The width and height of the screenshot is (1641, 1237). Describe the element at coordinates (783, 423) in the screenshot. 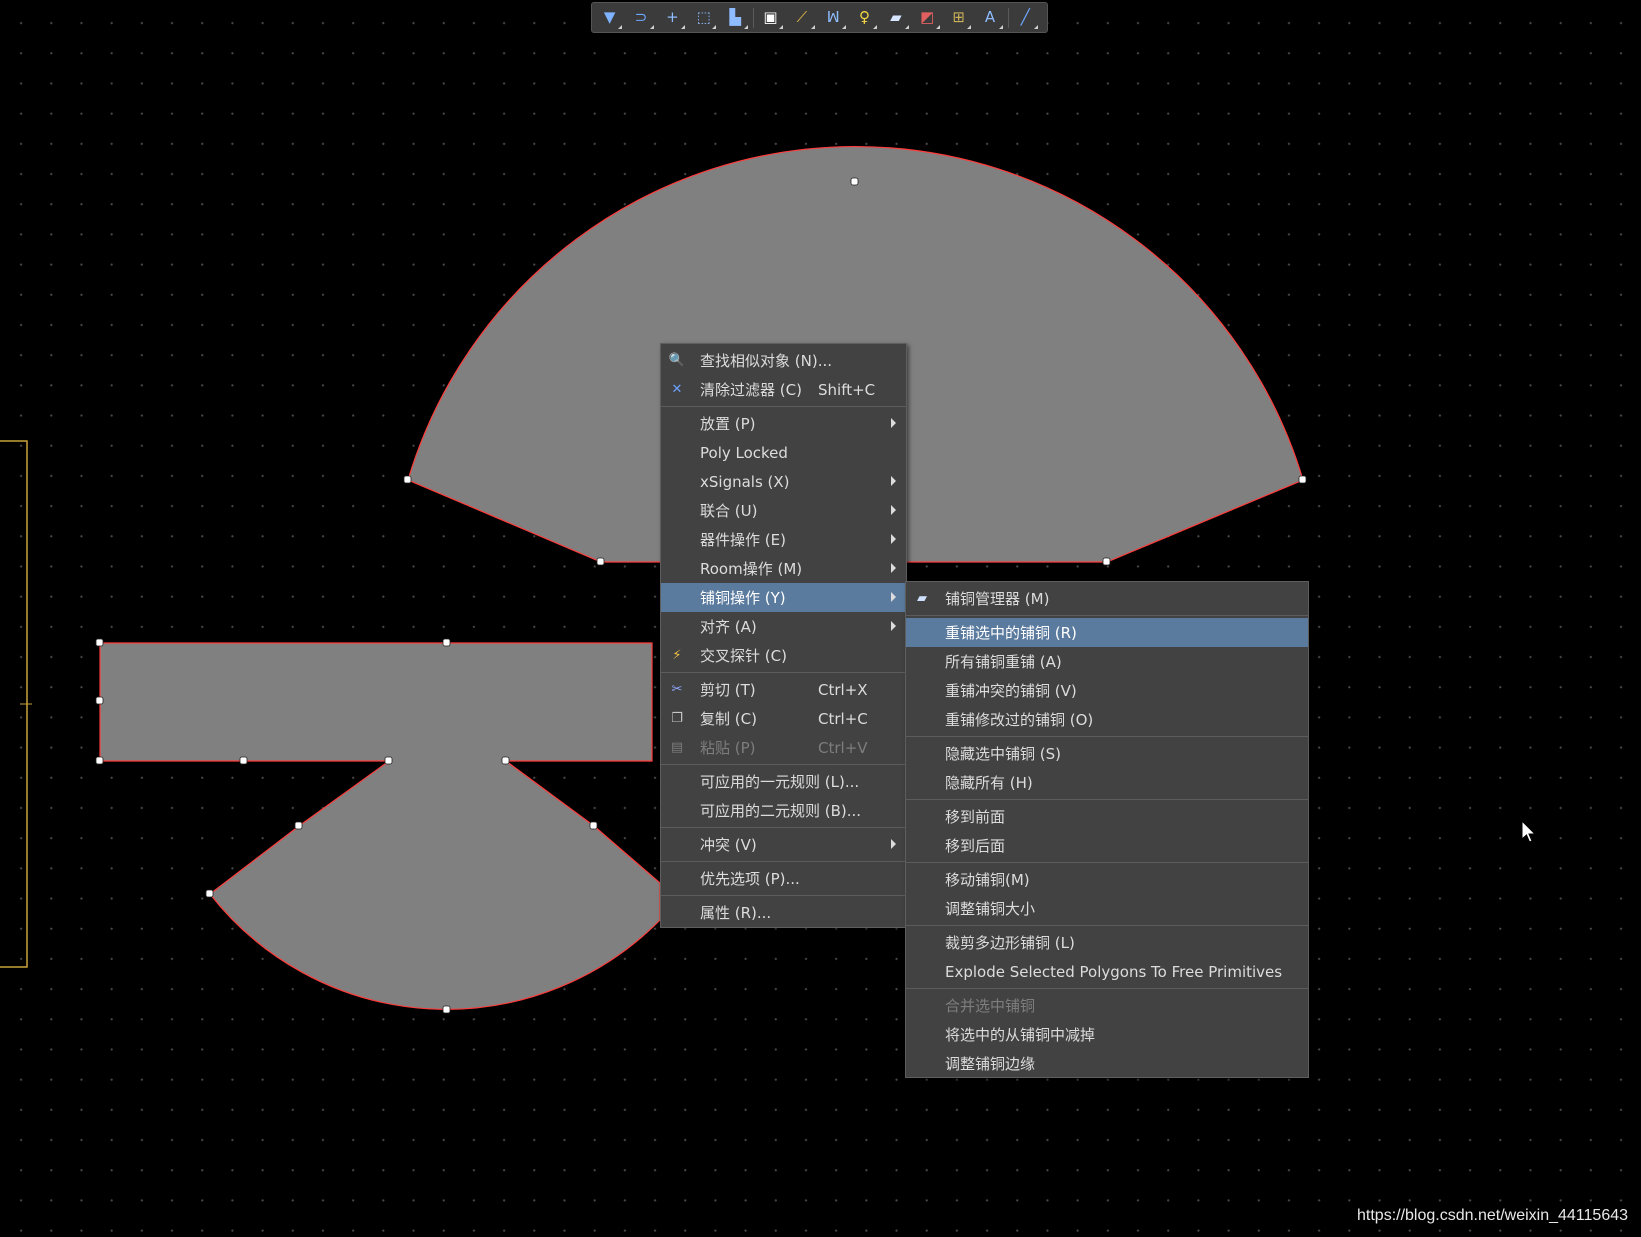

I see `context-menu-item-3: 放置 (P)` at that location.